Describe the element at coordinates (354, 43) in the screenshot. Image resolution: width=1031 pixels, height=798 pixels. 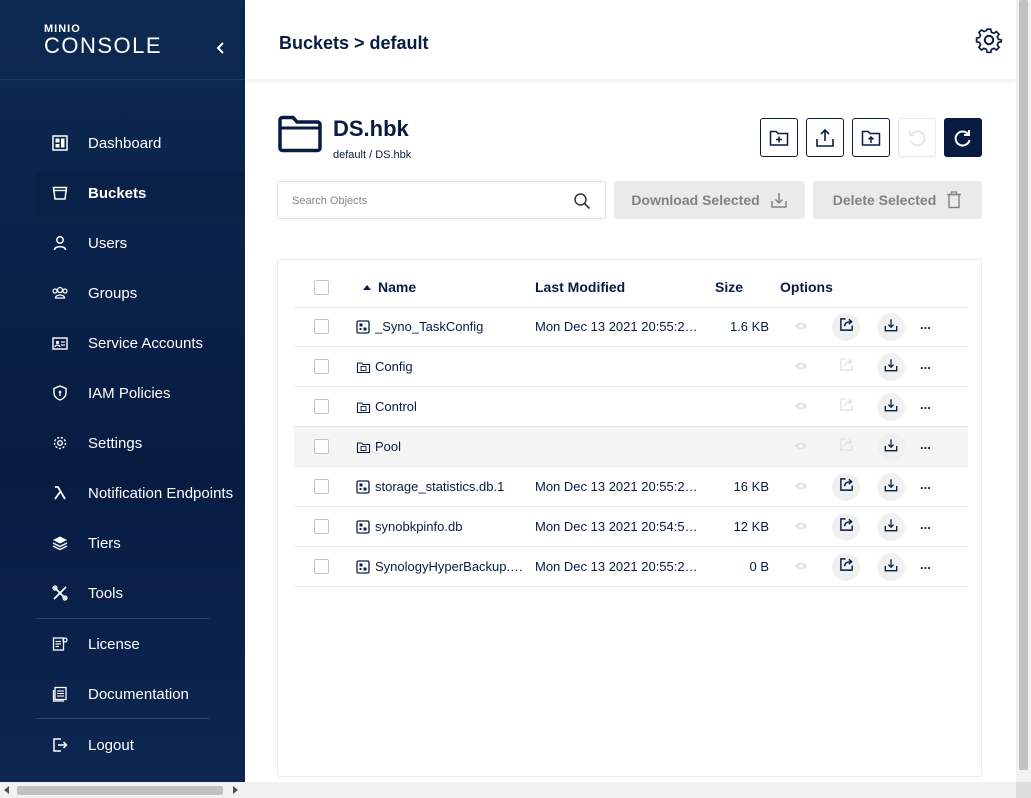
I see `breadcrumb: Buckets > default` at that location.